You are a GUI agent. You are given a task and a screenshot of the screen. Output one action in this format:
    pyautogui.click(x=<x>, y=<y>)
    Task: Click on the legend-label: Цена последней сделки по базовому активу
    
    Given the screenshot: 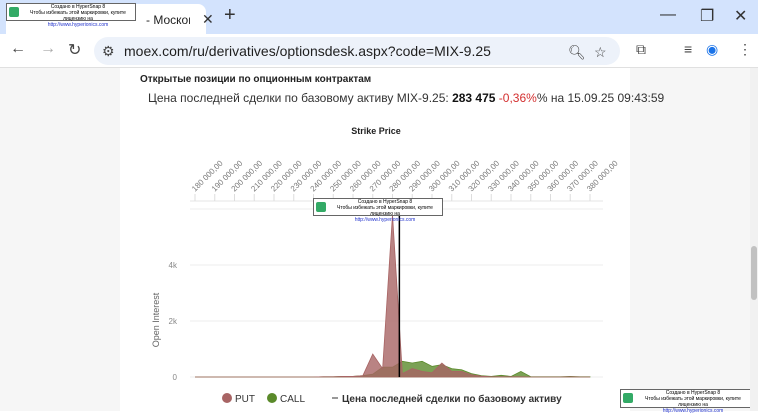 What is the action you would take?
    pyautogui.click(x=452, y=399)
    